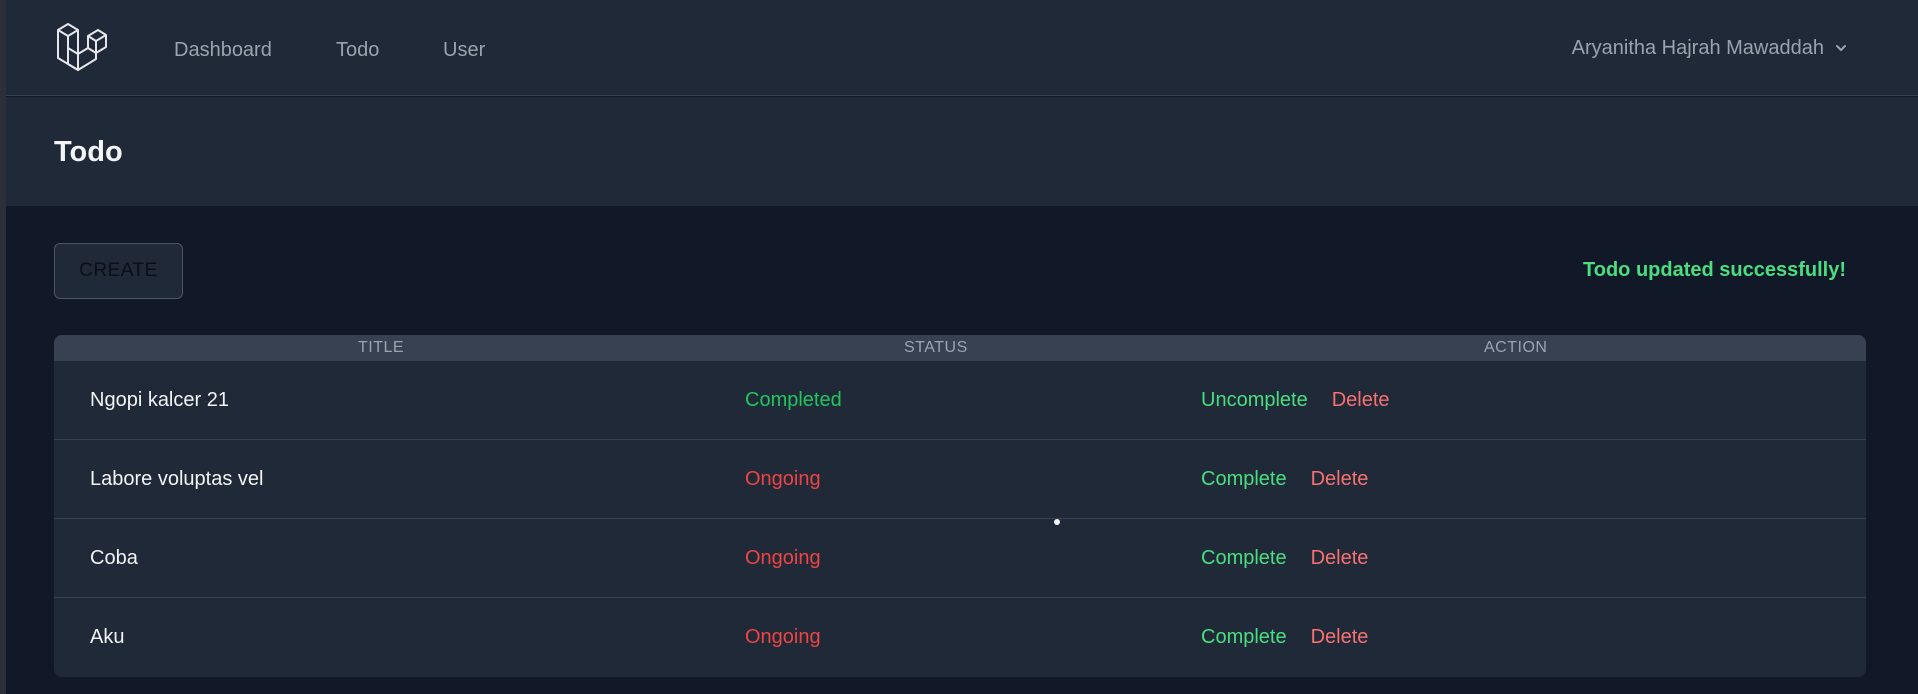 This screenshot has width=1918, height=694. Describe the element at coordinates (1714, 270) in the screenshot. I see `flash-message: Todo updated successfully!` at that location.